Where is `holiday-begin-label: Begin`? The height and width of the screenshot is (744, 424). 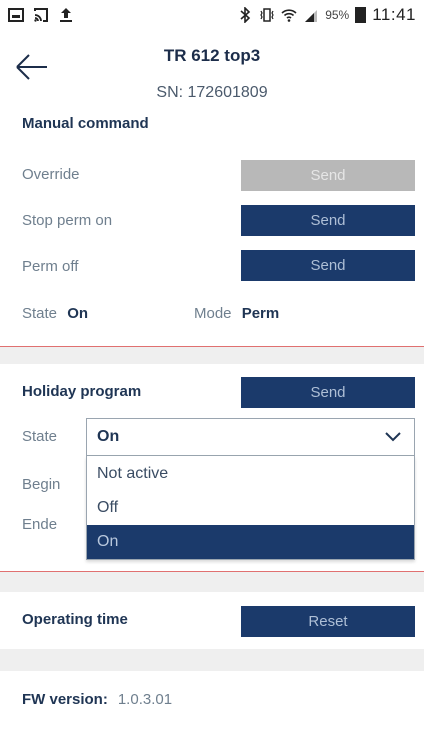 holiday-begin-label: Begin is located at coordinates (41, 484).